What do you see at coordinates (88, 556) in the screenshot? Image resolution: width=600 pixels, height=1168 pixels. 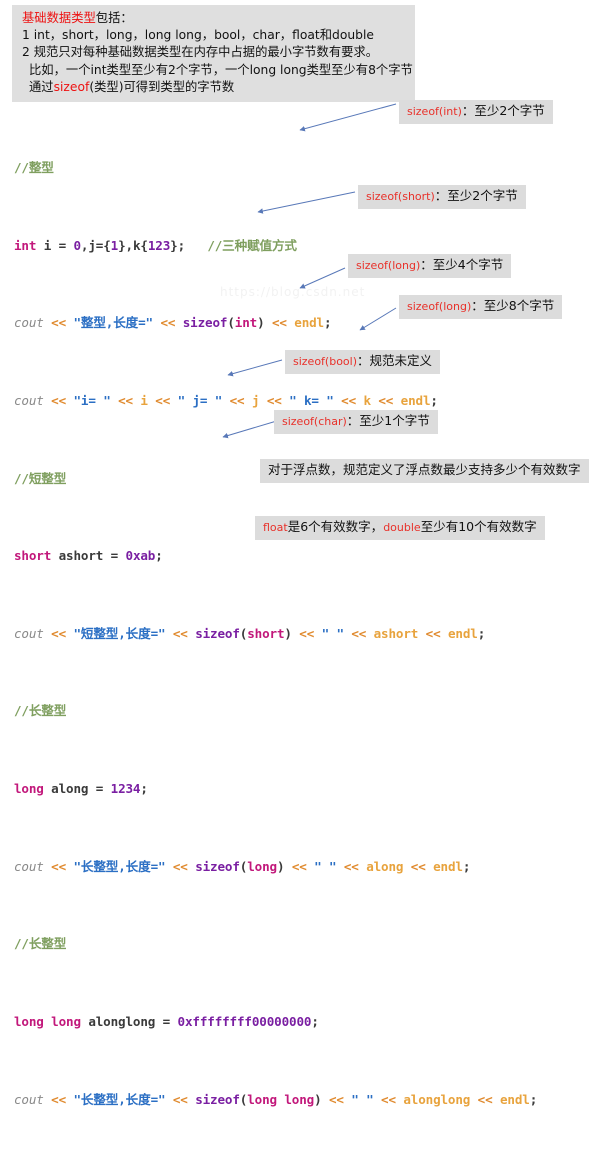 I see `code-line-short-decl: short ashort = 0xab;` at bounding box center [88, 556].